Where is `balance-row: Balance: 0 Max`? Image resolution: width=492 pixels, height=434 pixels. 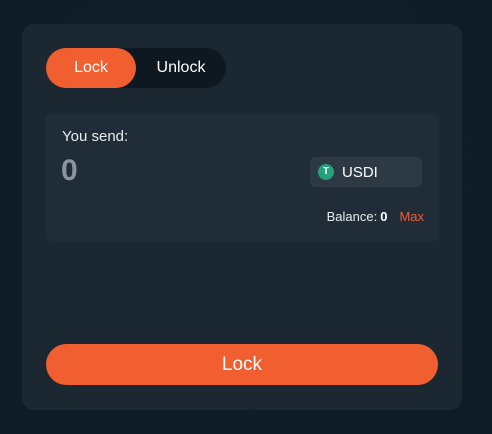
balance-row: Balance: 0 Max is located at coordinates (375, 216).